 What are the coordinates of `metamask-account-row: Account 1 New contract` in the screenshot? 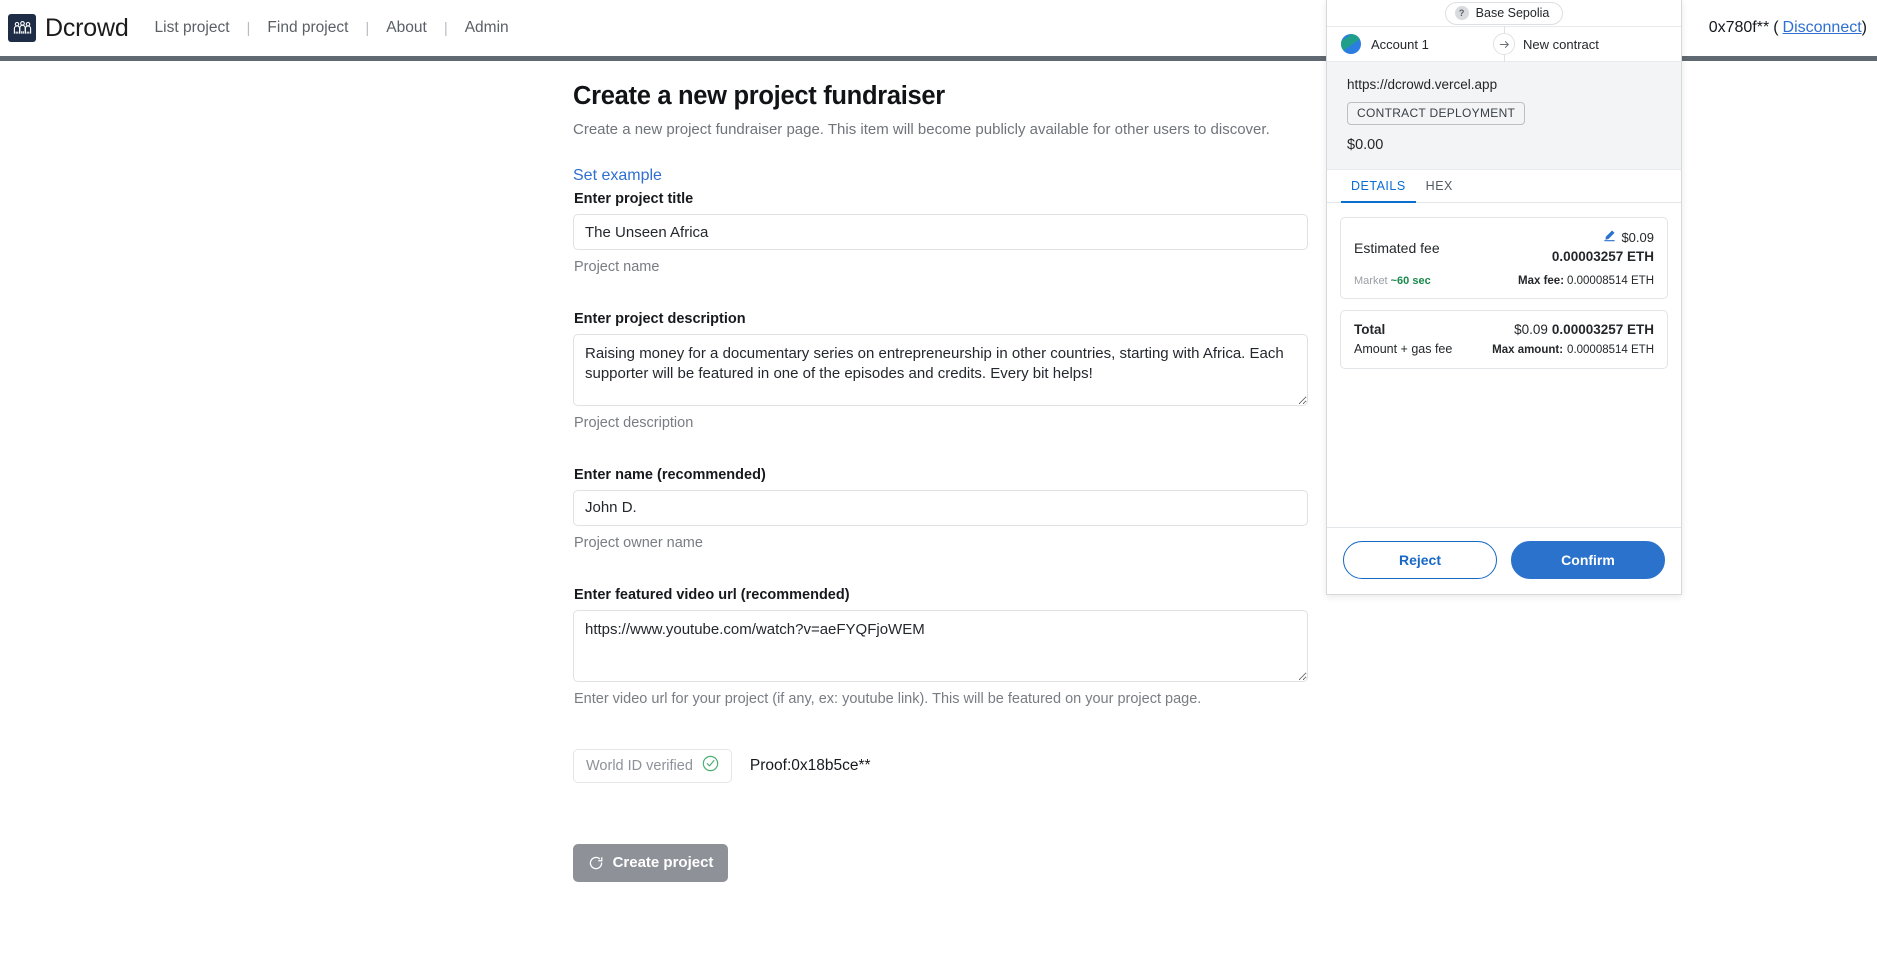 It's located at (1504, 44).